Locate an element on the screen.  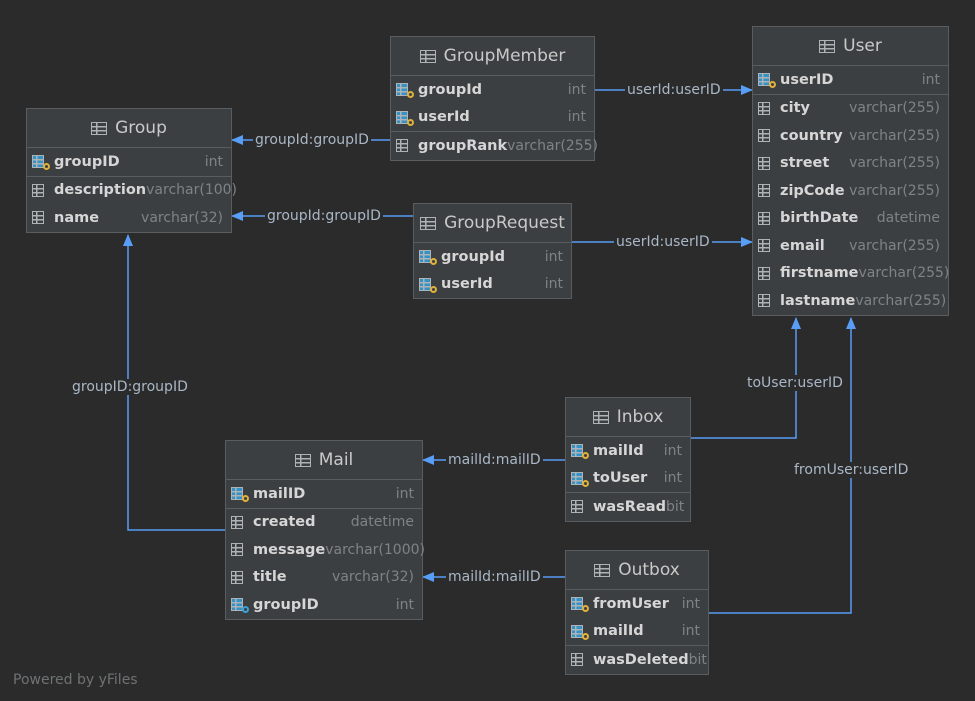
field-row-grouprank: groupRank varchar(255) is located at coordinates (494, 146).